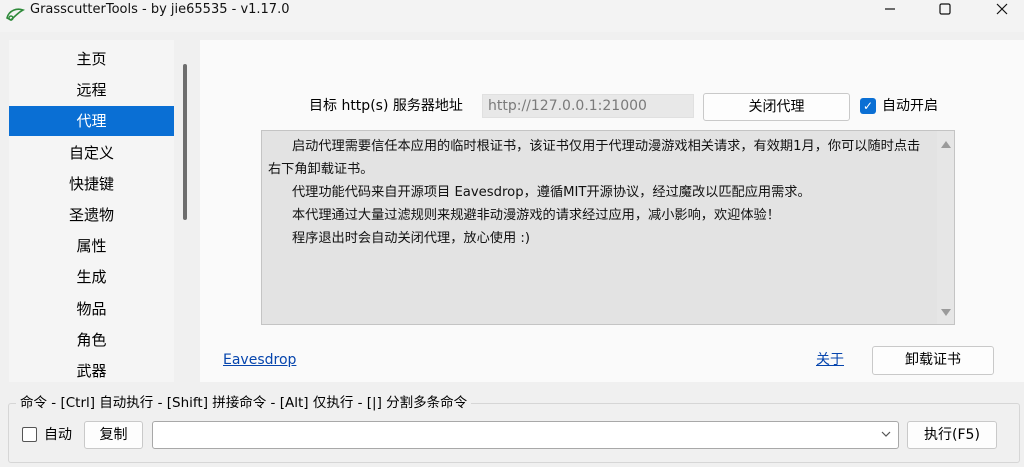  I want to click on target-server-label: 目标 http(s) 服务器地址, so click(386, 106).